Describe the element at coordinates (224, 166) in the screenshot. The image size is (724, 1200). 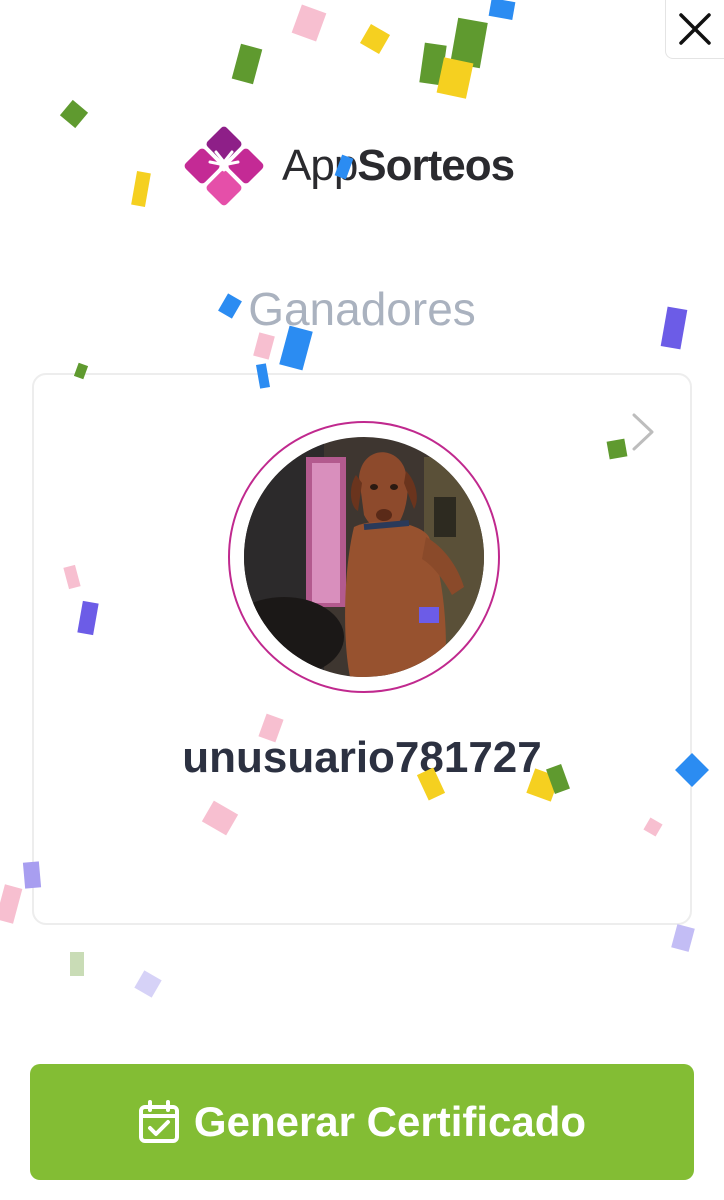
I see `gift-logo-icon` at that location.